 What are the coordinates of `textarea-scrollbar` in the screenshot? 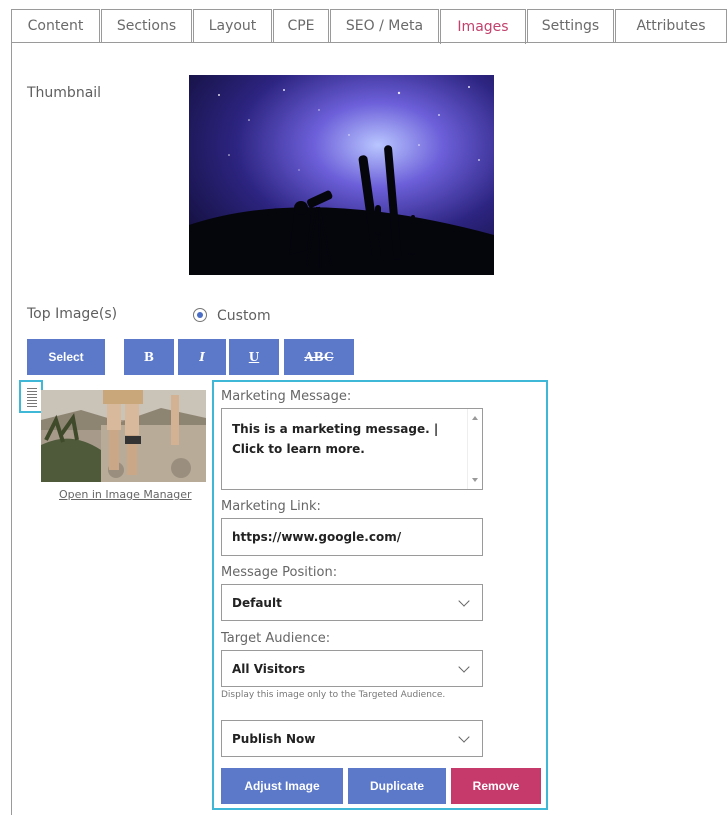 It's located at (474, 449).